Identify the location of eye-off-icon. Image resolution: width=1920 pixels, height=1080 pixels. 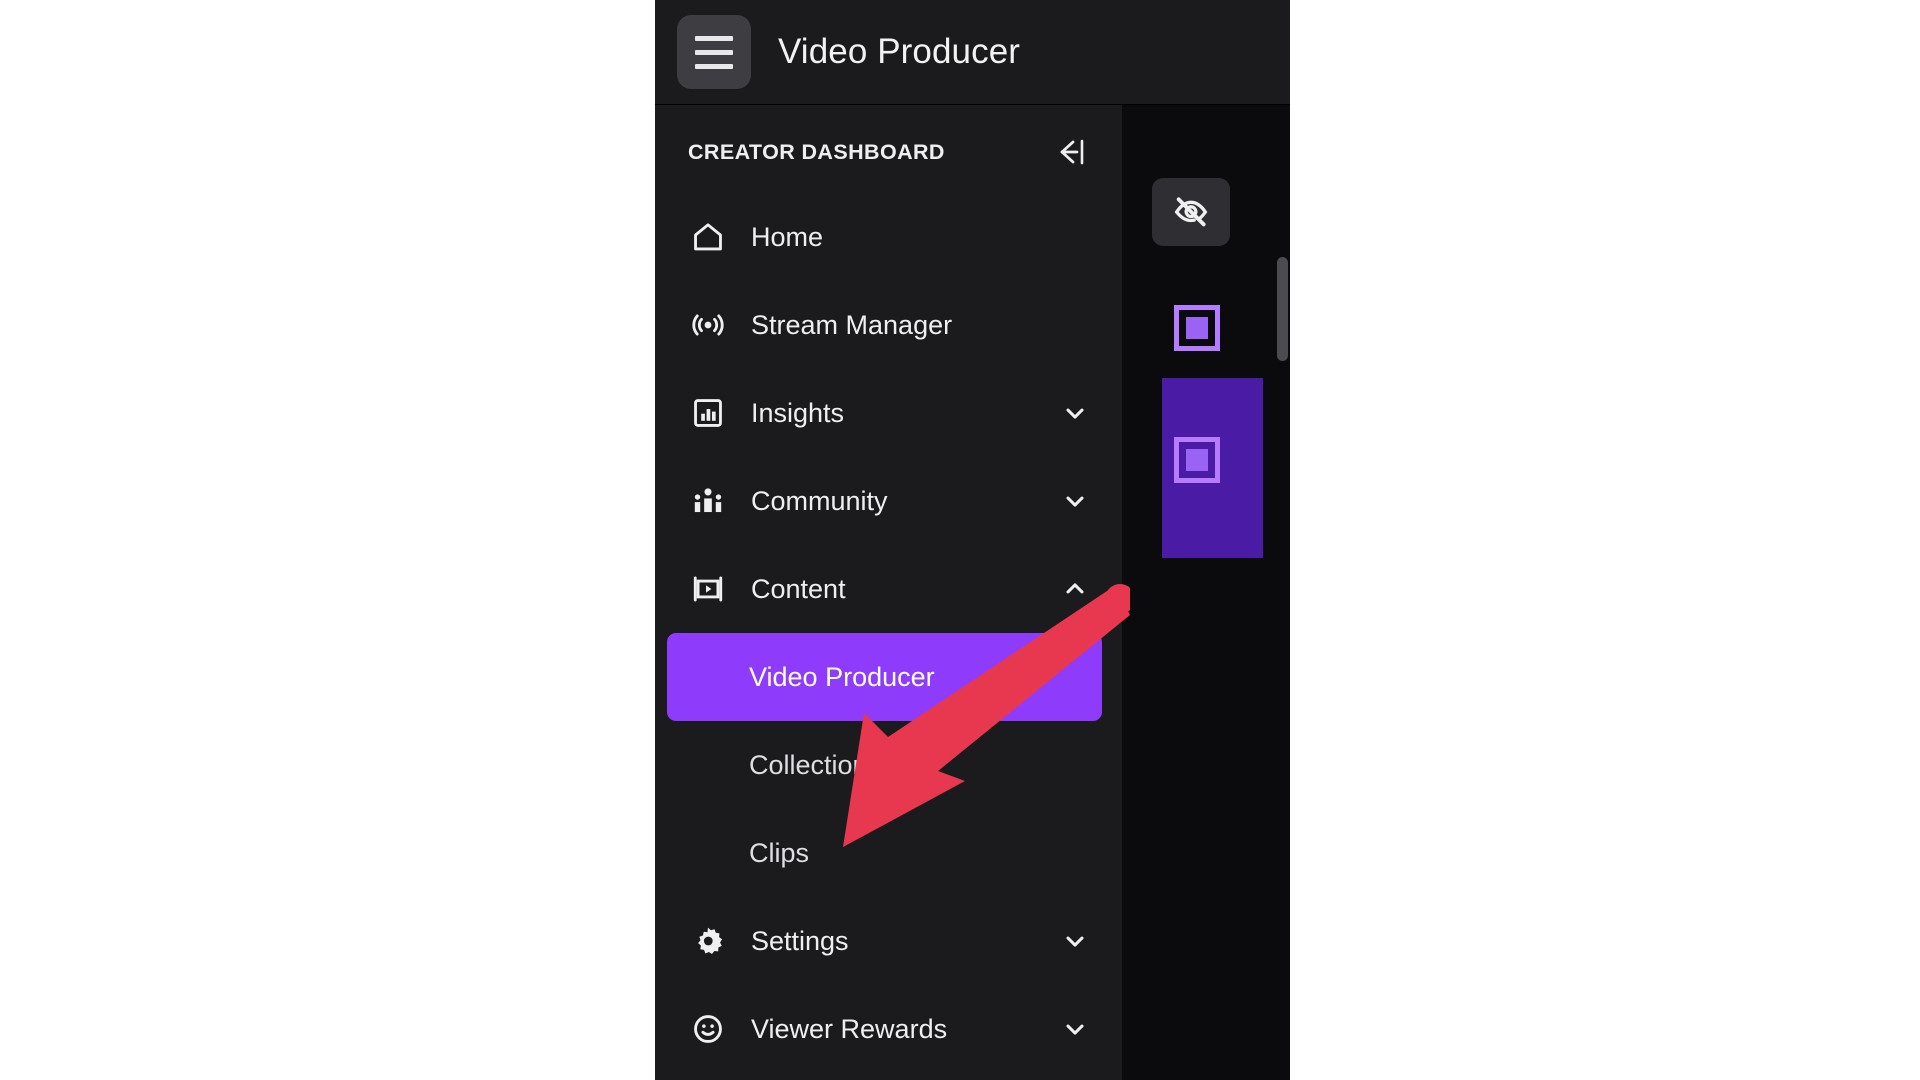
(1191, 212).